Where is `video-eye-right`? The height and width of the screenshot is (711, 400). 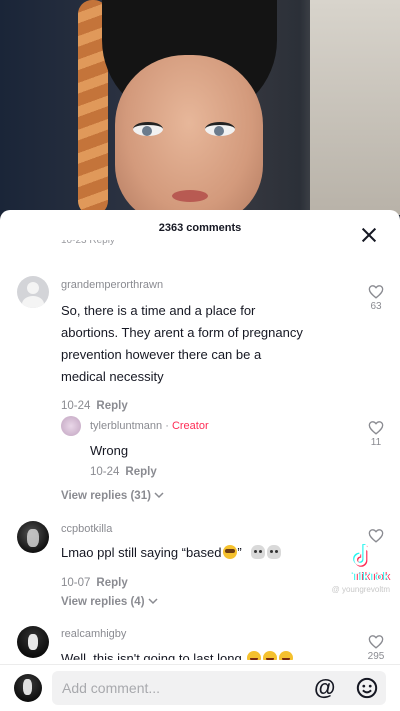 video-eye-right is located at coordinates (220, 129).